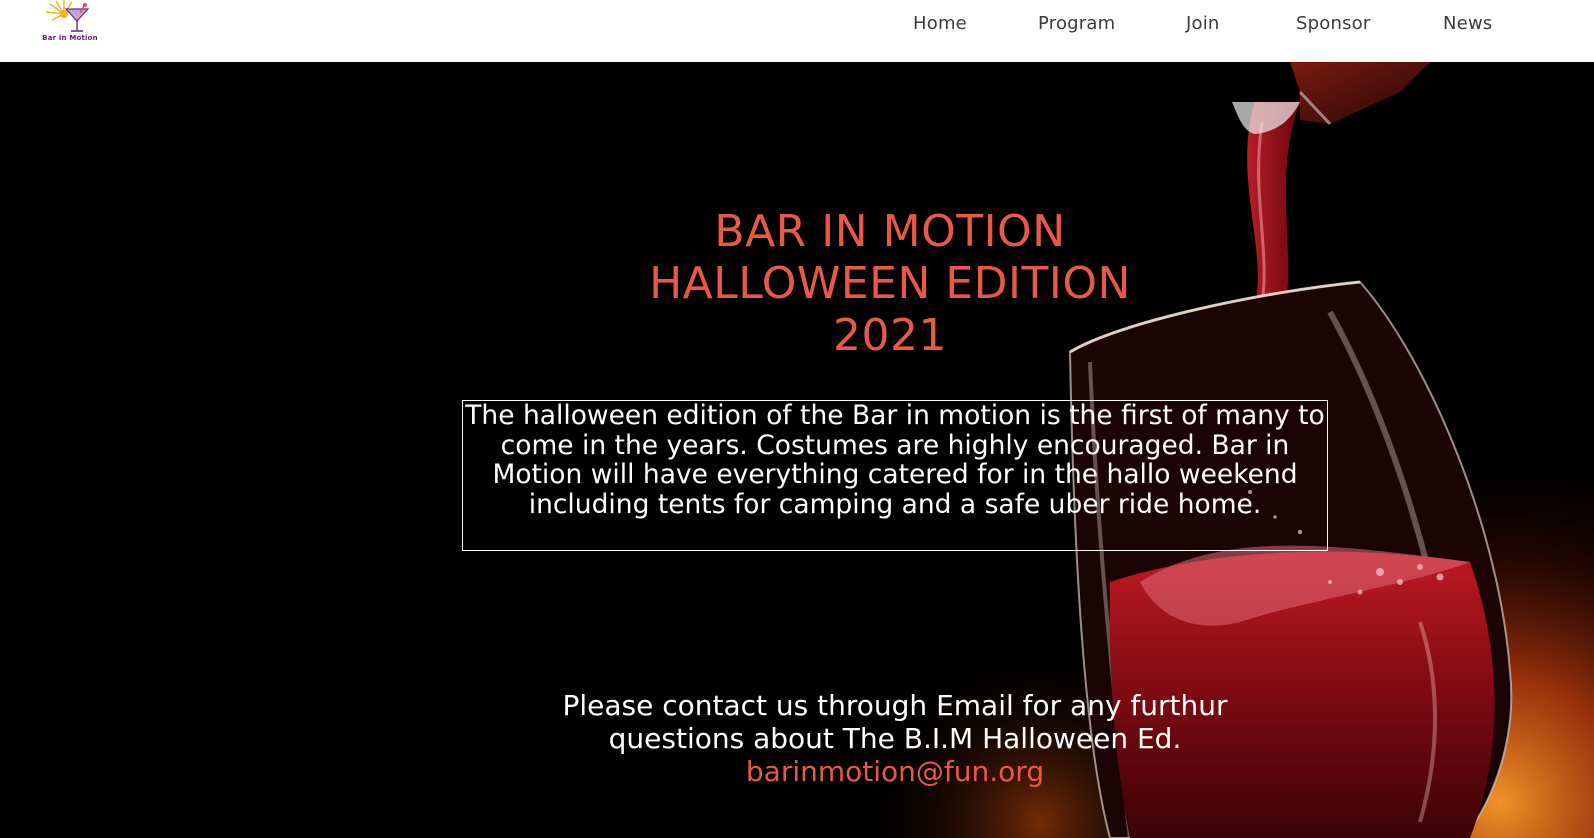 This screenshot has width=1594, height=838. I want to click on hero-title-line: HALLOWEEN EDITION, so click(890, 283).